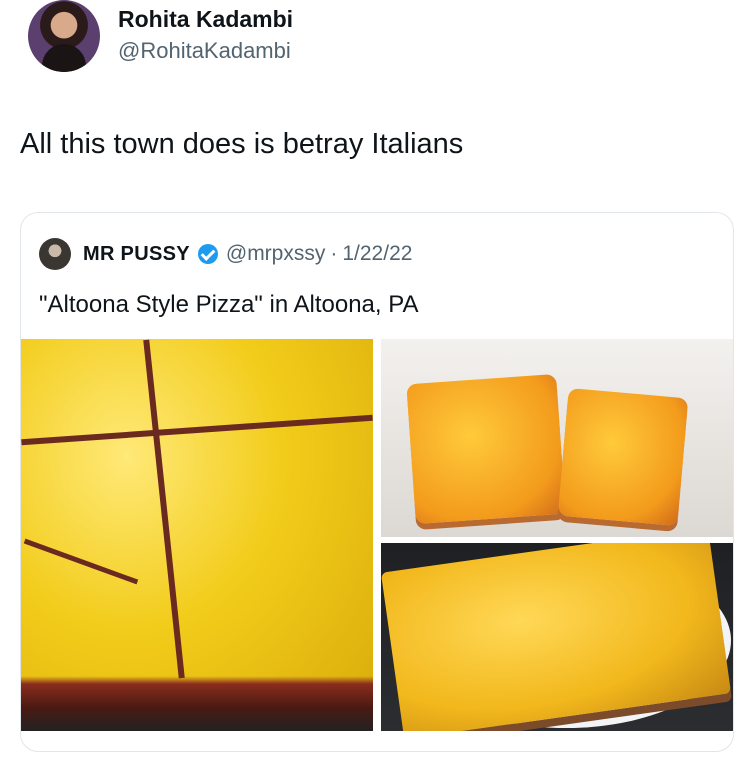  I want to click on quoted-tweet-date: 1/22/22, so click(377, 254).